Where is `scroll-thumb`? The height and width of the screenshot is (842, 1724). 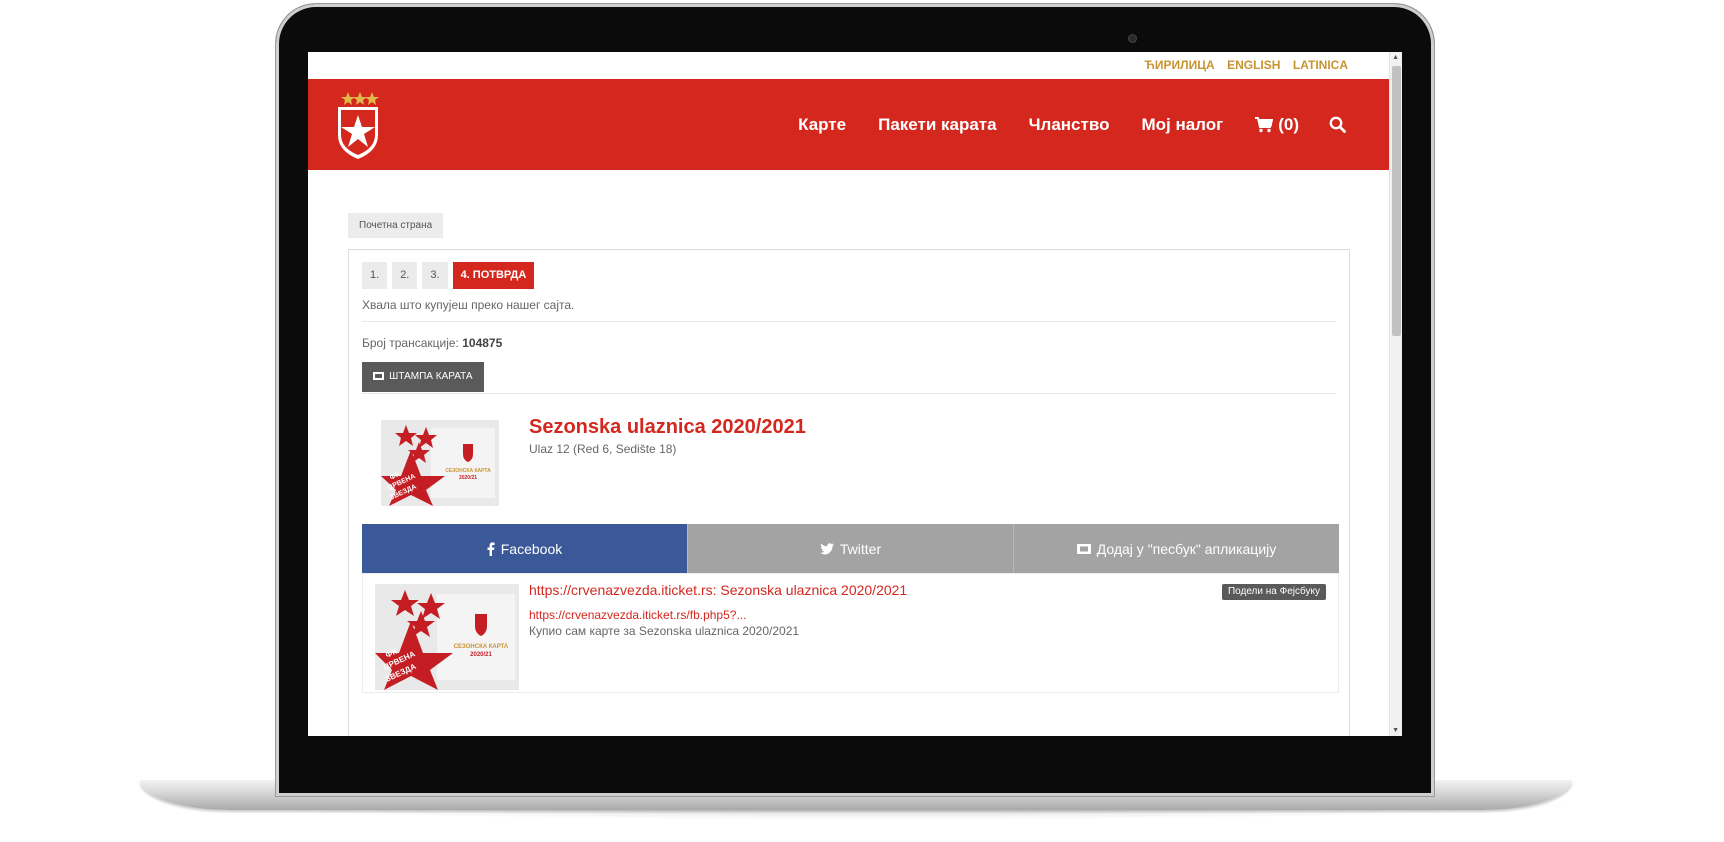 scroll-thumb is located at coordinates (1396, 201).